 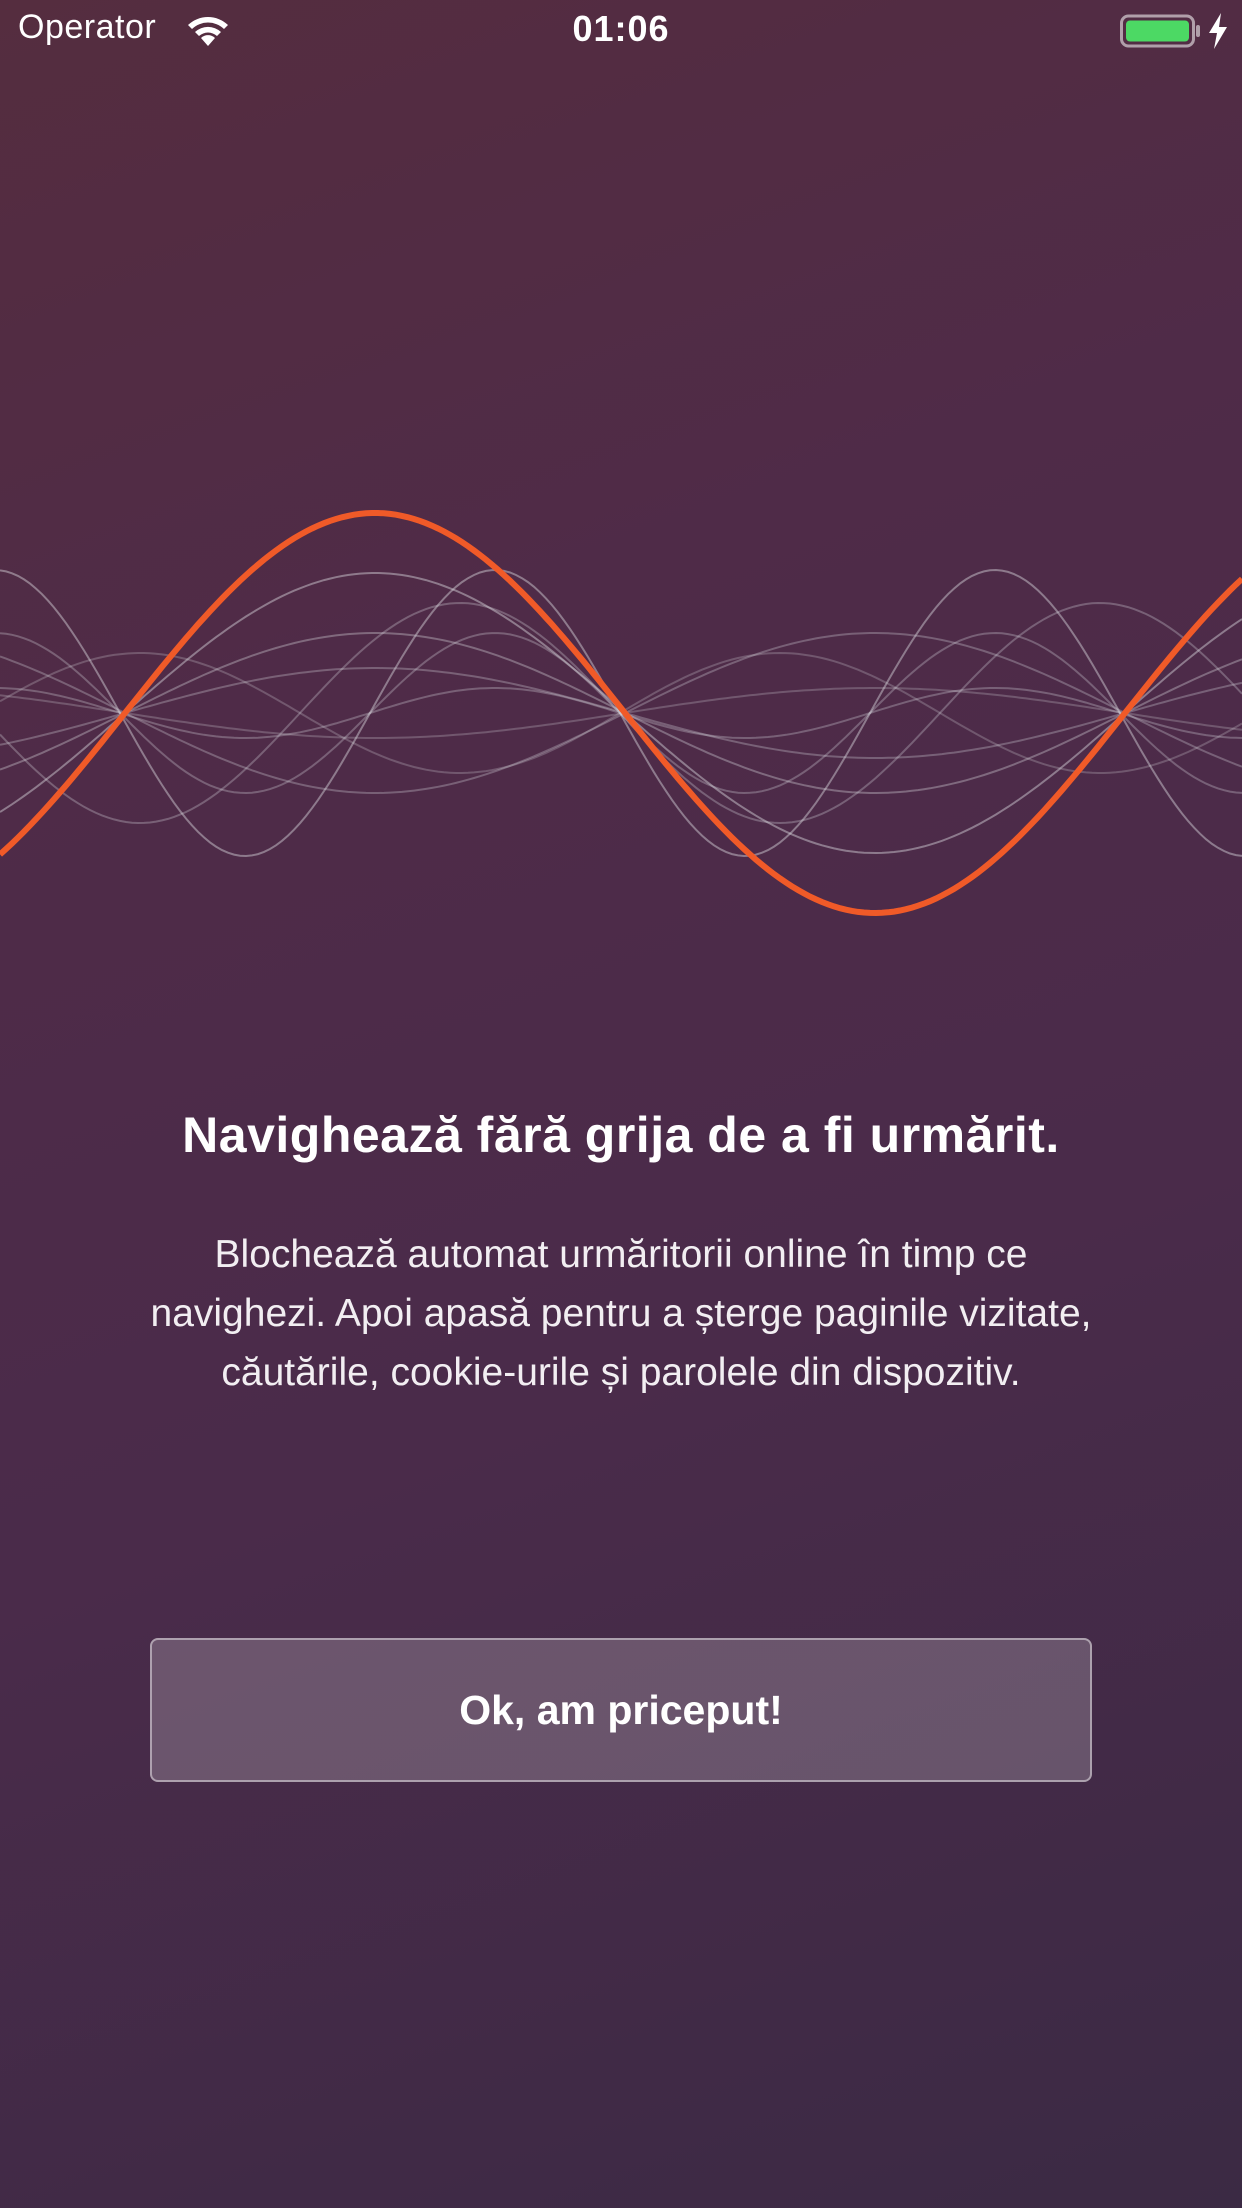 I want to click on onboarding-title: Navighează fără grija de a fi urmărit., so click(x=621, y=1135).